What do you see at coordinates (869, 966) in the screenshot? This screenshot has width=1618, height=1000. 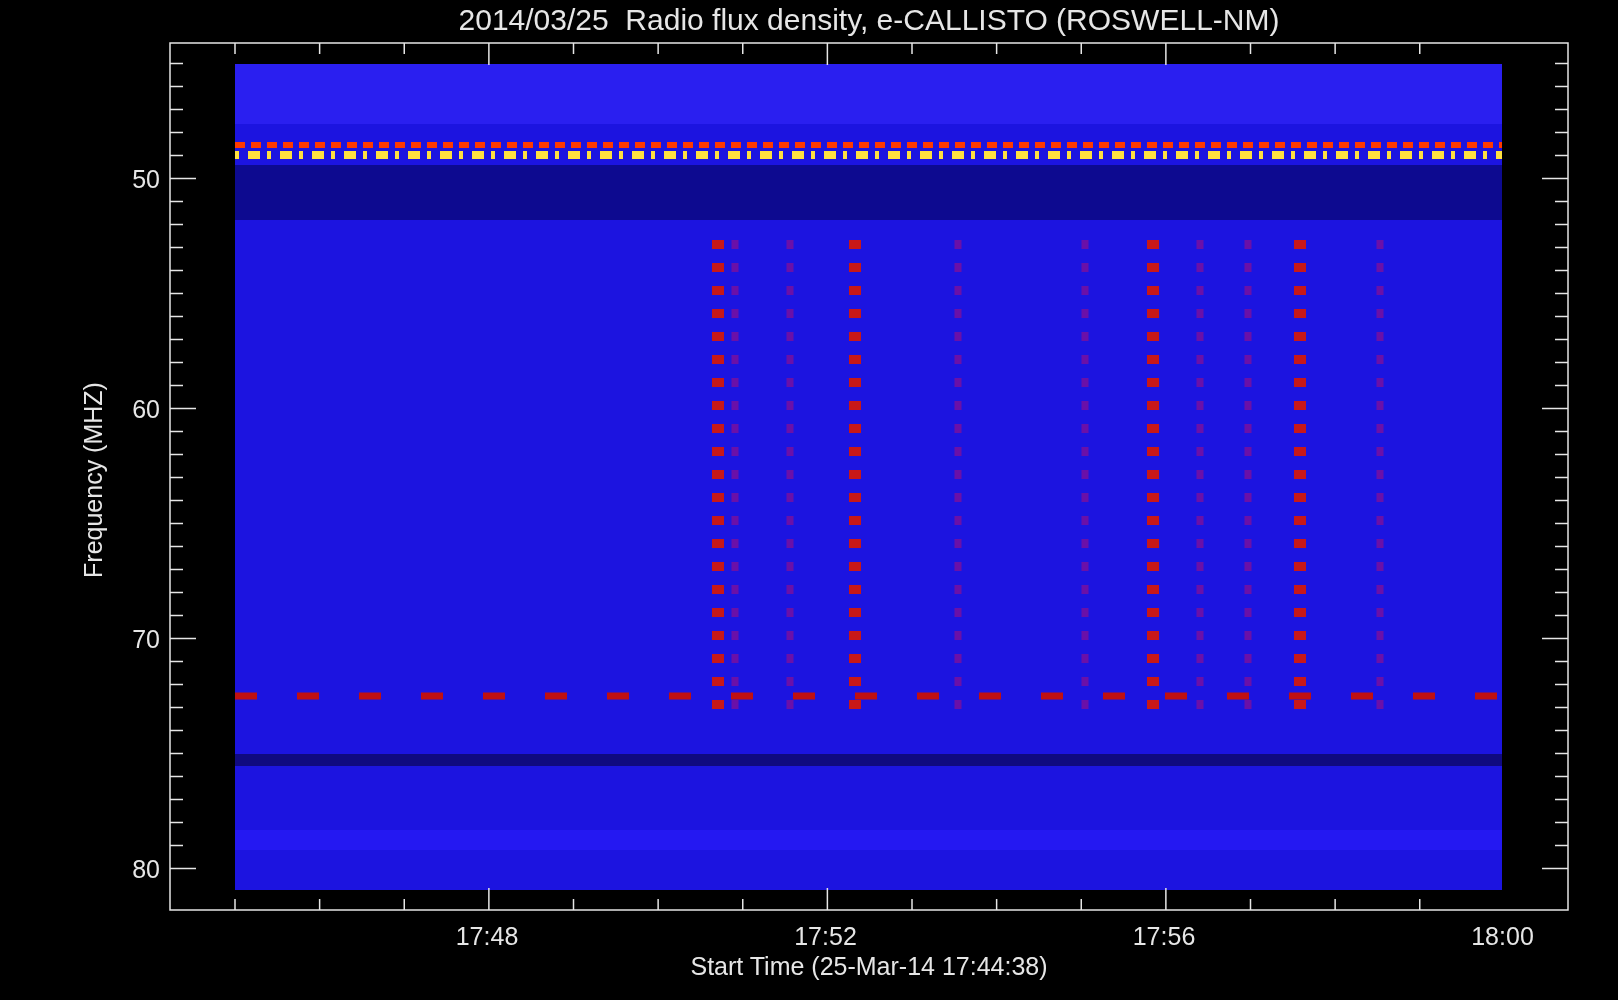 I see `x-axis-label: Start Time (25-Mar-14 17:44:38)` at bounding box center [869, 966].